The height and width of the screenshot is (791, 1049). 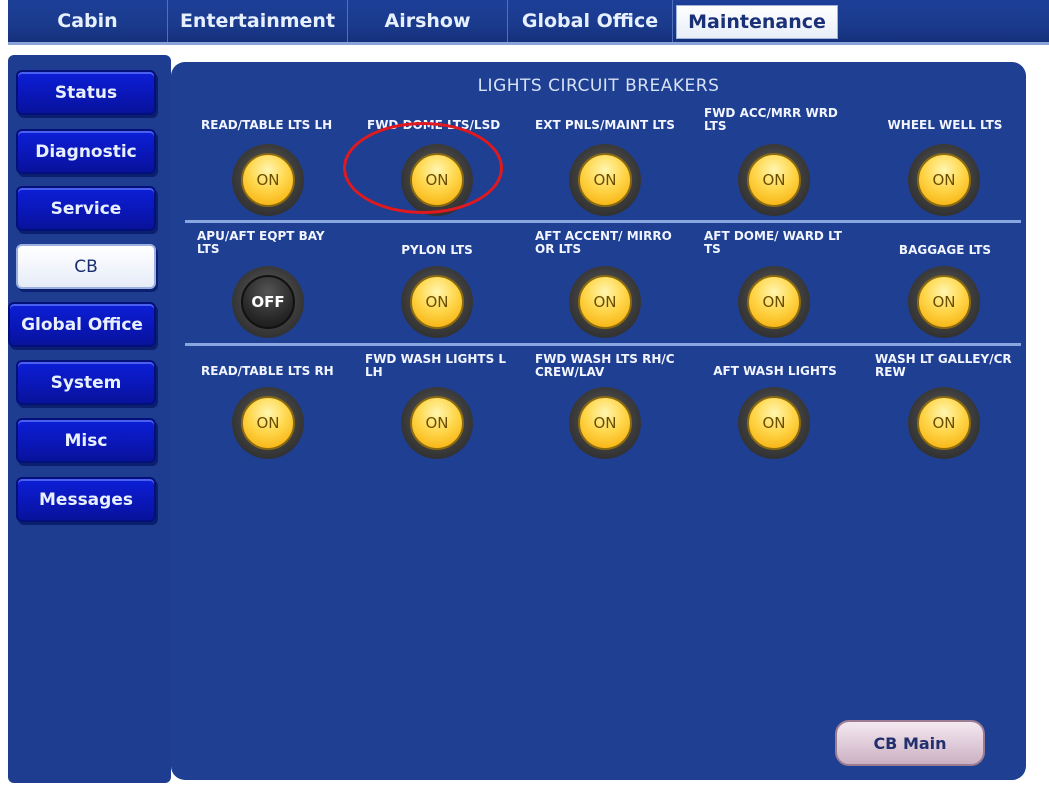 I want to click on breaker-label: PYLON LTS, so click(x=437, y=250).